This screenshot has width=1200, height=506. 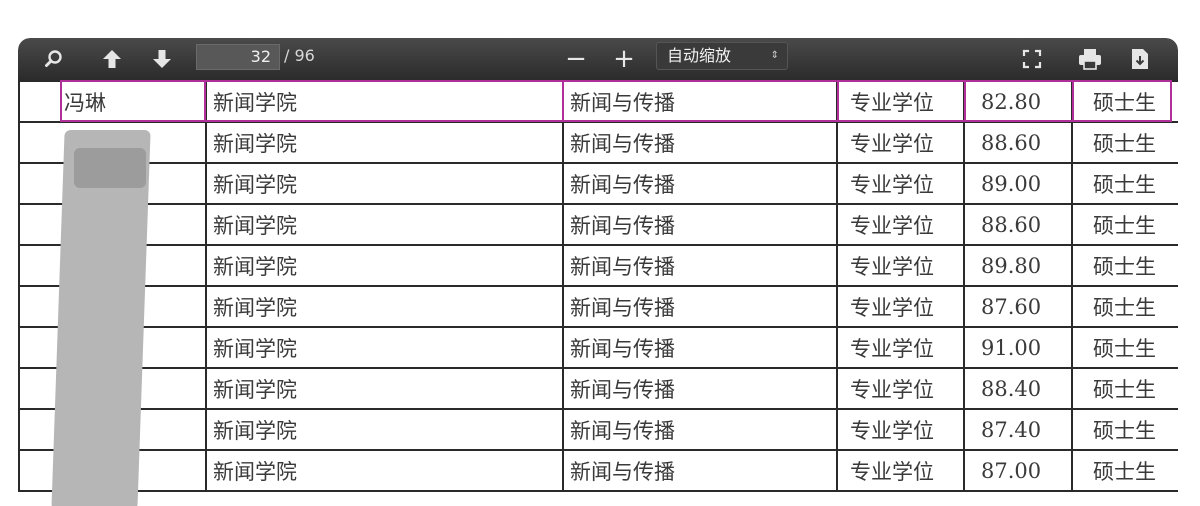 I want to click on table-row: 新闻学院 新闻与传播 专业学位 88.40 硕士生, so click(x=598, y=388).